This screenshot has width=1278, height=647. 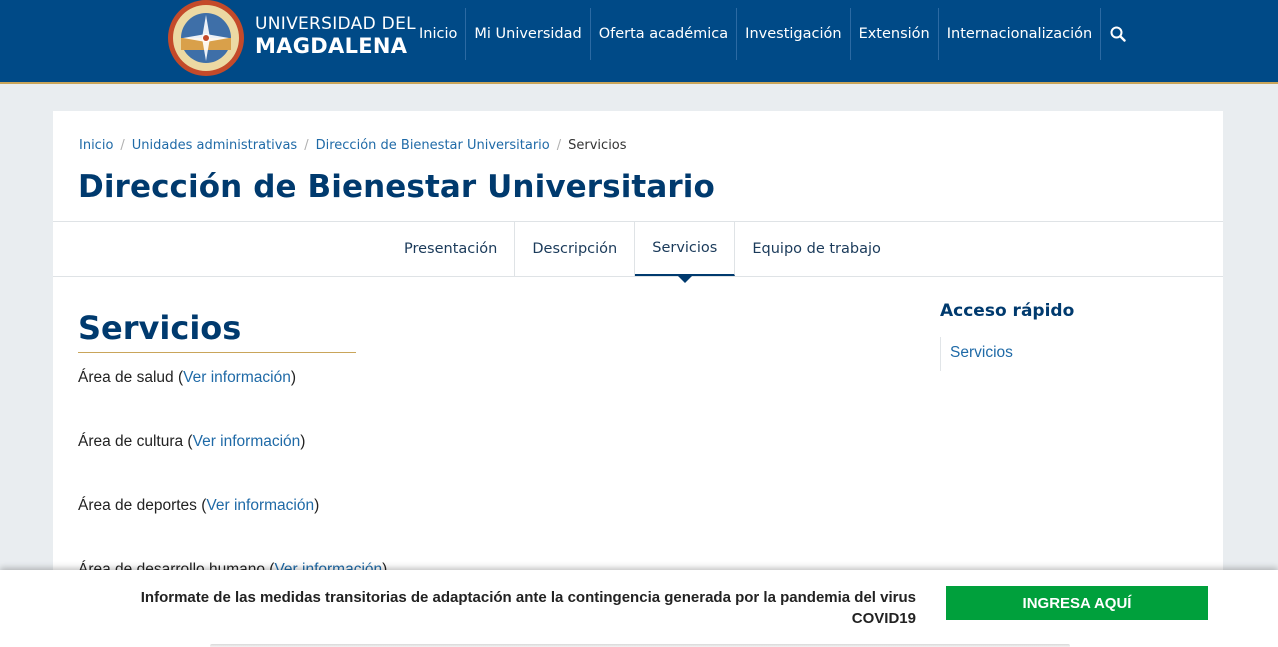 What do you see at coordinates (1020, 34) in the screenshot?
I see `nav-item-internacionalizacion: Internacionalización` at bounding box center [1020, 34].